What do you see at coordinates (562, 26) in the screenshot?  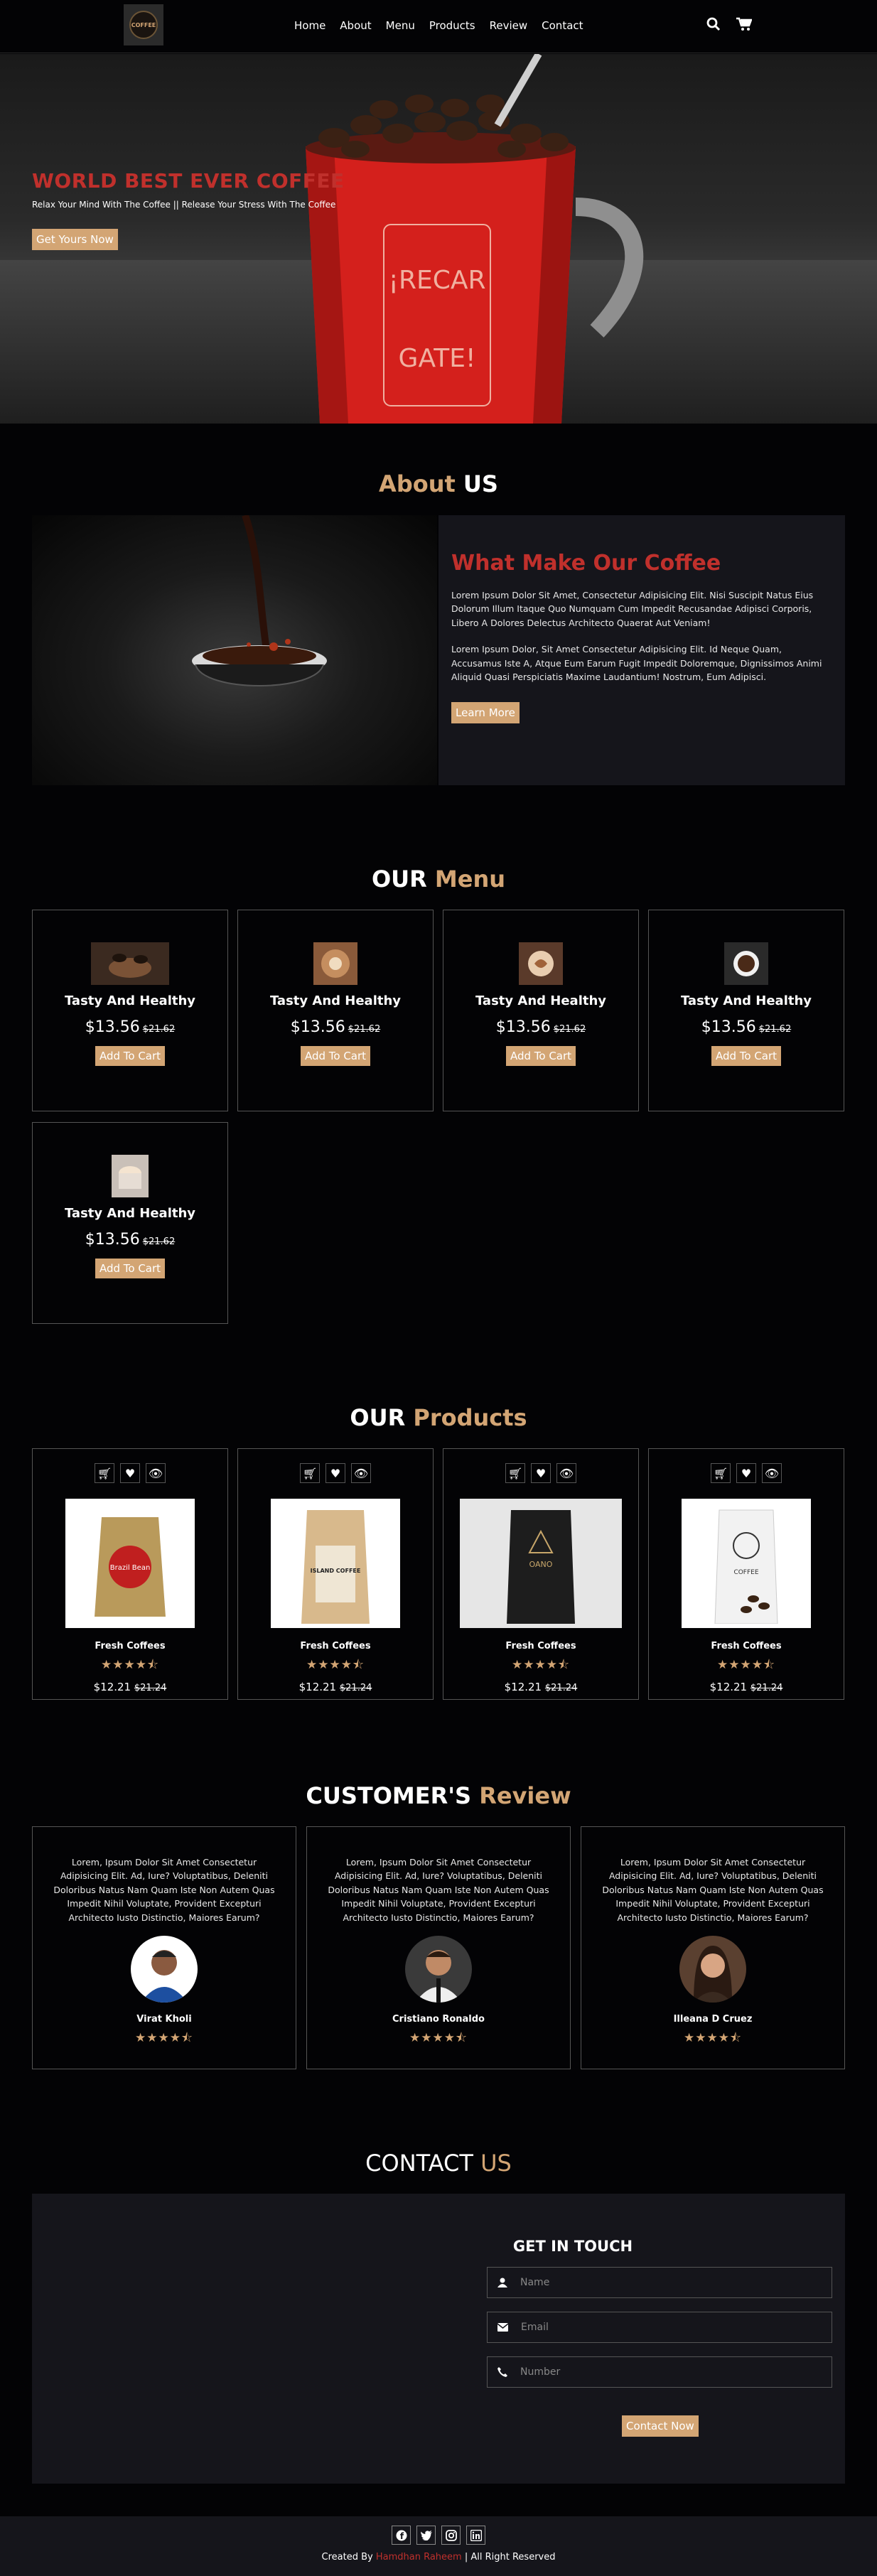 I see `nav-contact: Contact` at bounding box center [562, 26].